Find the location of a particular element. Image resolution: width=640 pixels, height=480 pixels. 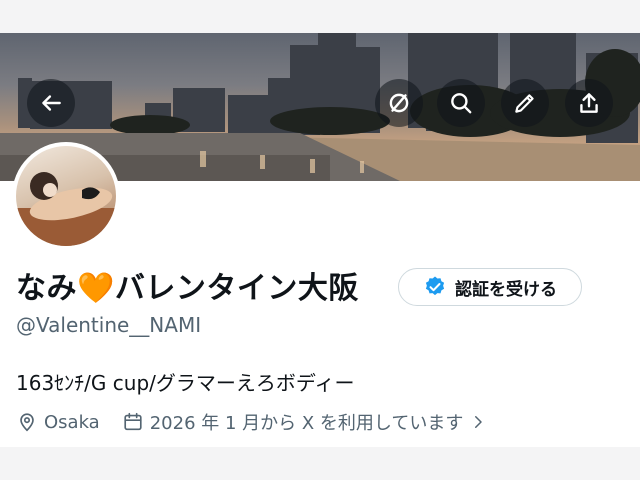

share-button is located at coordinates (589, 103).